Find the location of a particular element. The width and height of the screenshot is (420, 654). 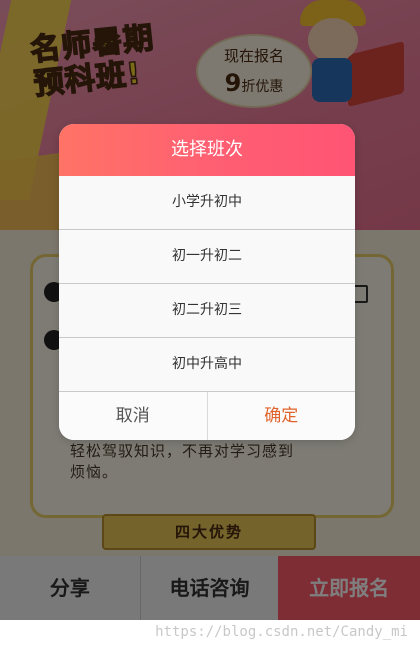

dialog-actions: 取消 确定 is located at coordinates (207, 416).